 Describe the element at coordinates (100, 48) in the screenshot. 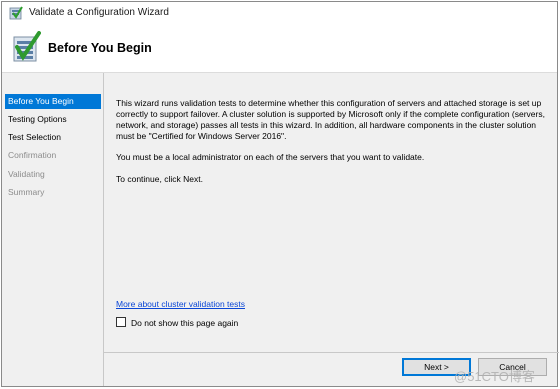

I see `page-title: Before You Begin` at that location.